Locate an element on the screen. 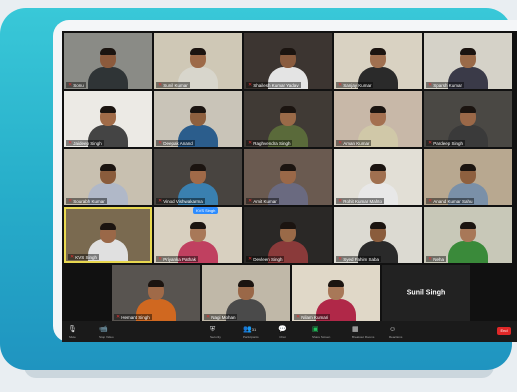 The image size is (517, 392). participant-tile: ✕ Syed Fahim Saba is located at coordinates (378, 235).